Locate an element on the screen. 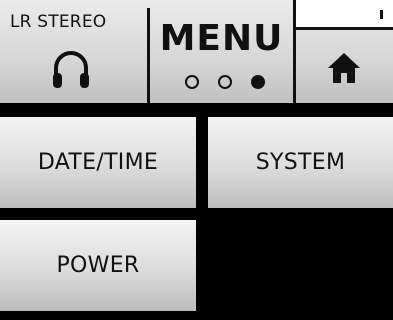 The width and height of the screenshot is (393, 320). home-button is located at coordinates (344, 66).